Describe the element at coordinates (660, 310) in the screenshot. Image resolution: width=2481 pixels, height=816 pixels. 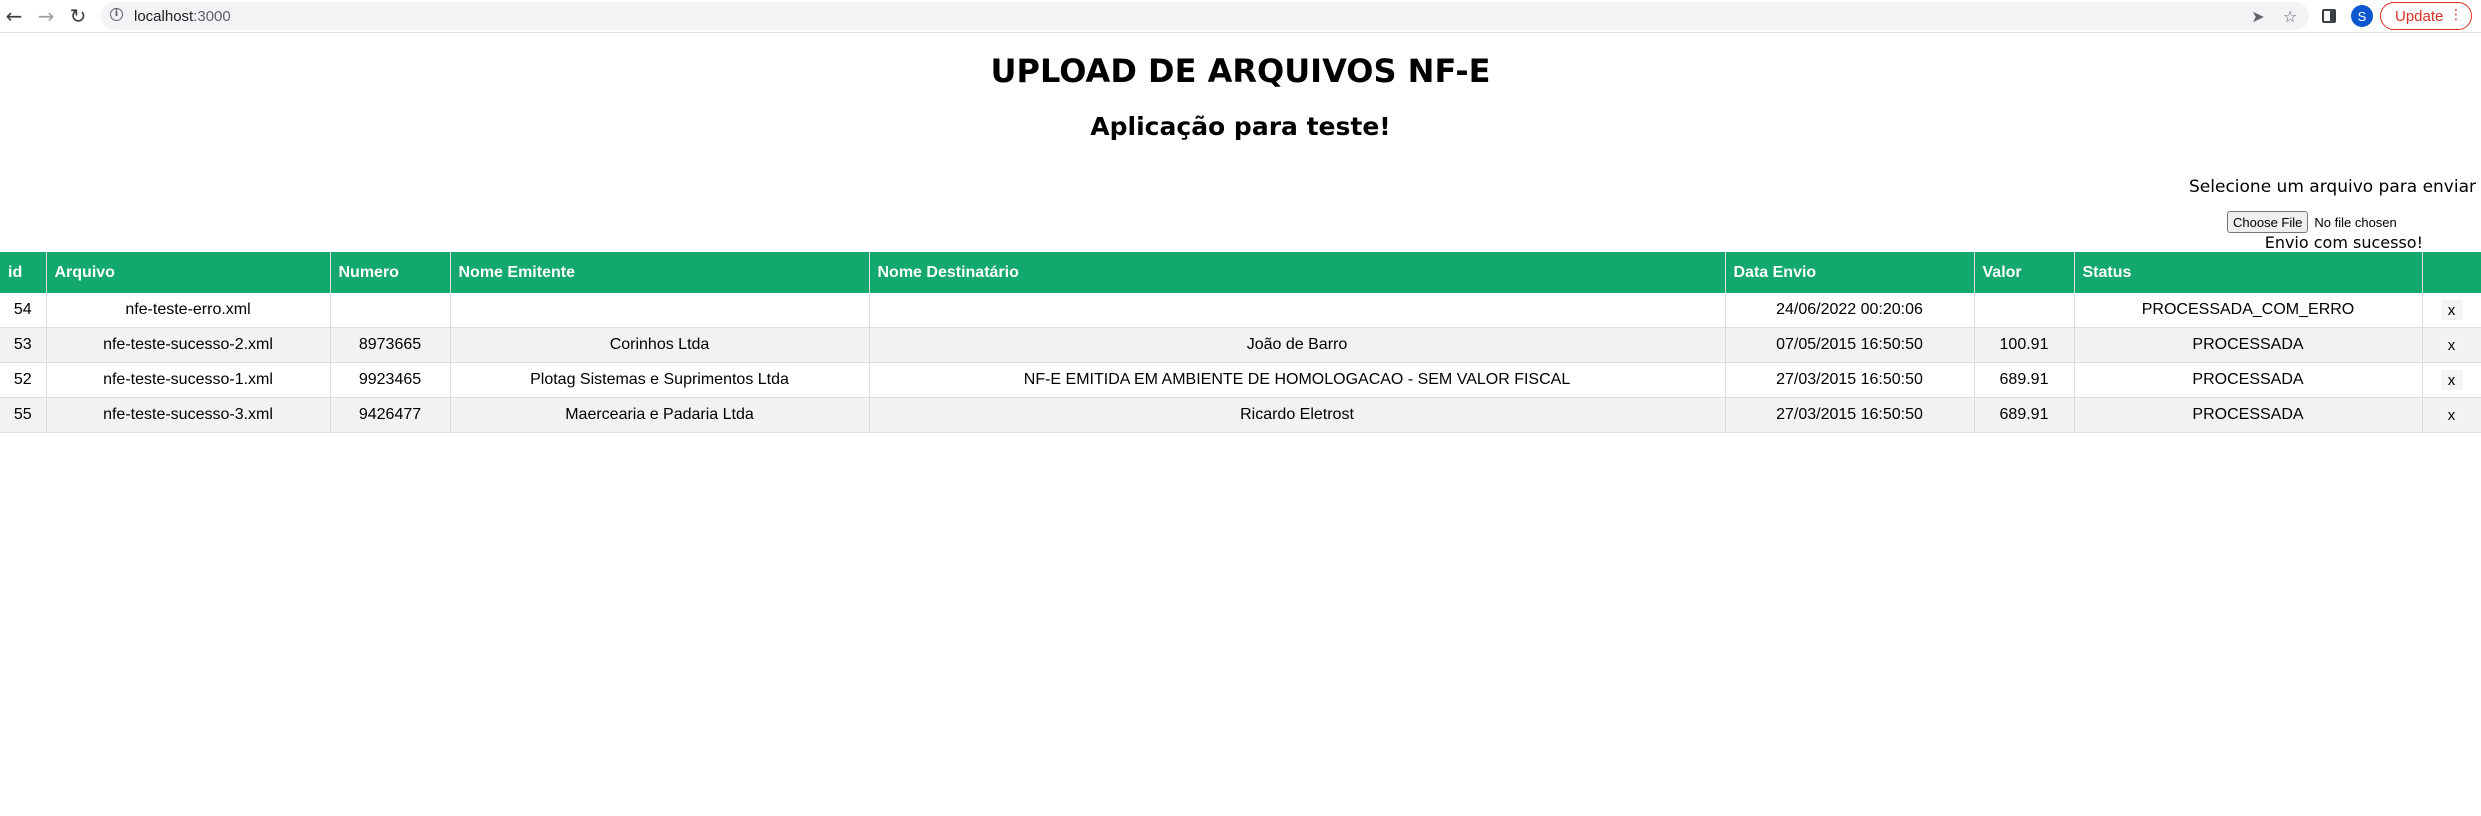
I see `cell-emitente` at that location.